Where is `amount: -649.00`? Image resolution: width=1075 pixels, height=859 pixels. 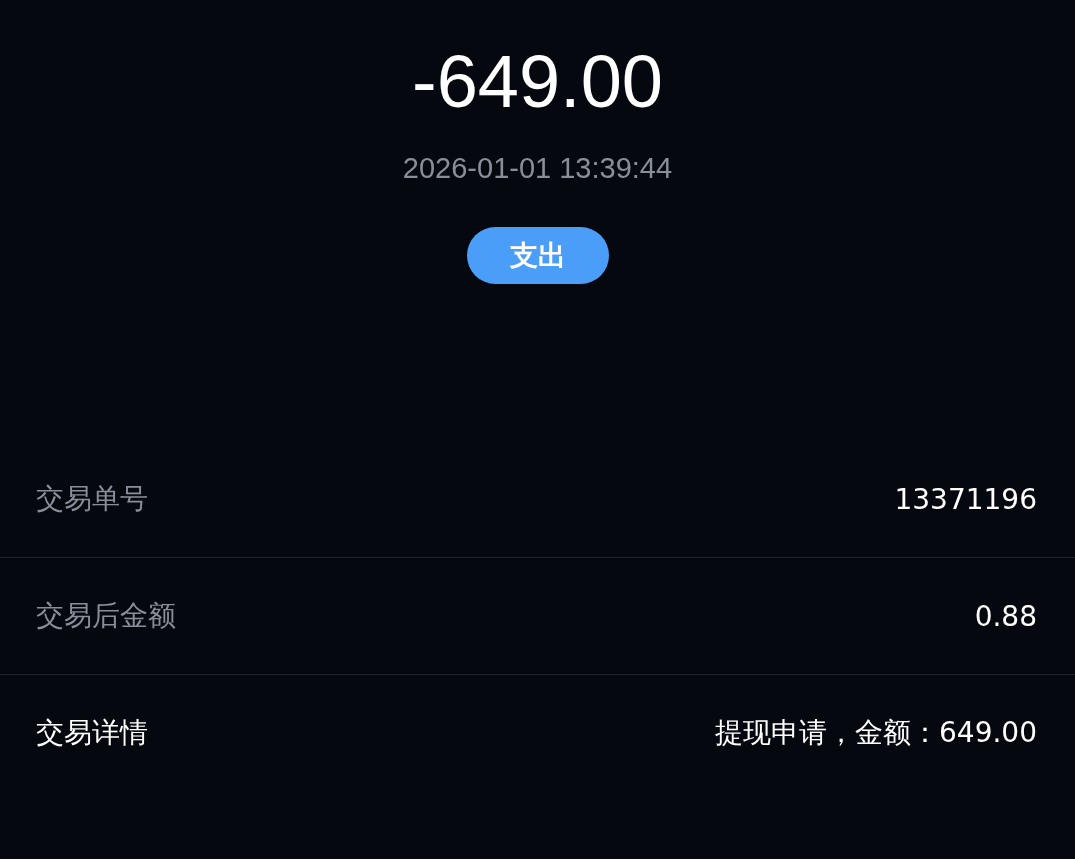
amount: -649.00 is located at coordinates (537, 82).